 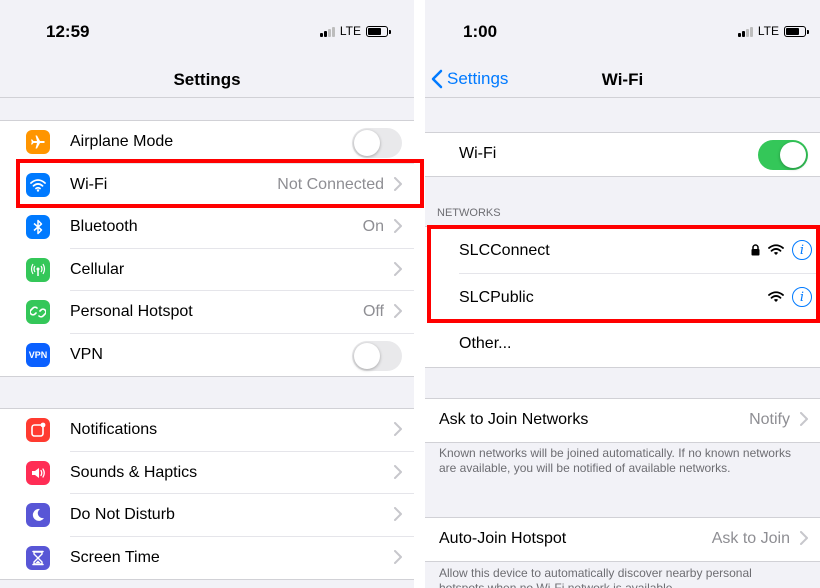 I want to click on settings-row-wifi: Wi-Fi Not Connected, so click(x=207, y=185).